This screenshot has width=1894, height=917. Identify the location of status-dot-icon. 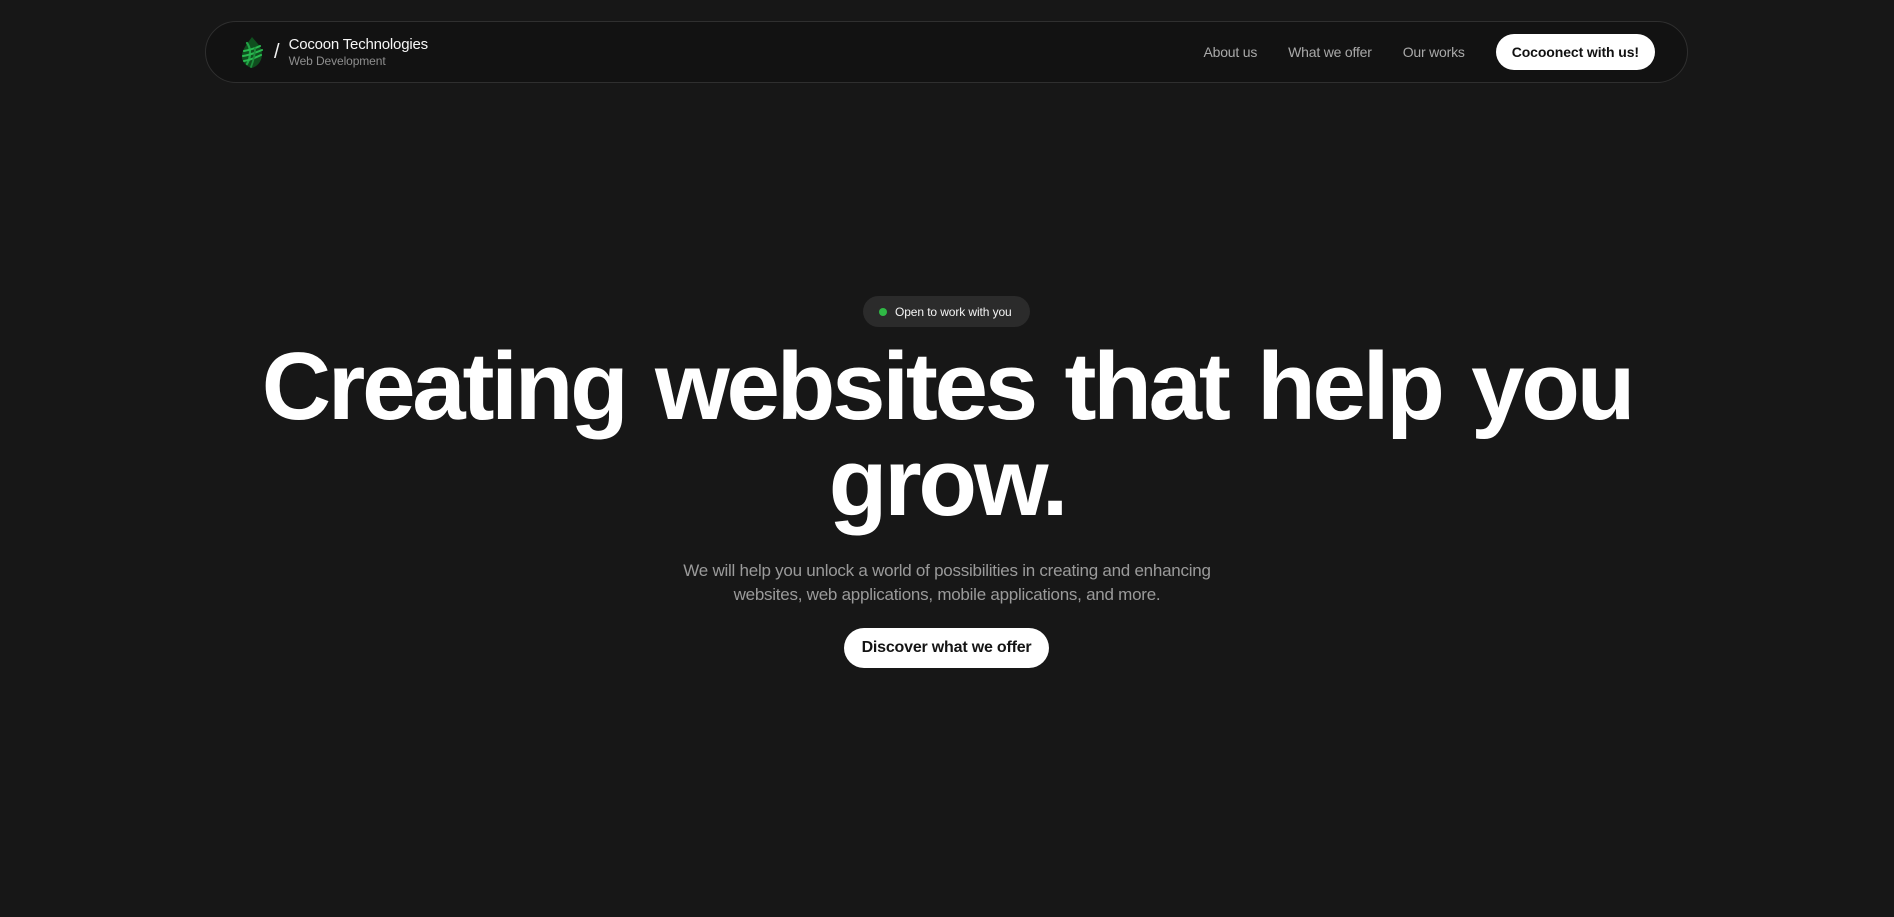
(883, 311).